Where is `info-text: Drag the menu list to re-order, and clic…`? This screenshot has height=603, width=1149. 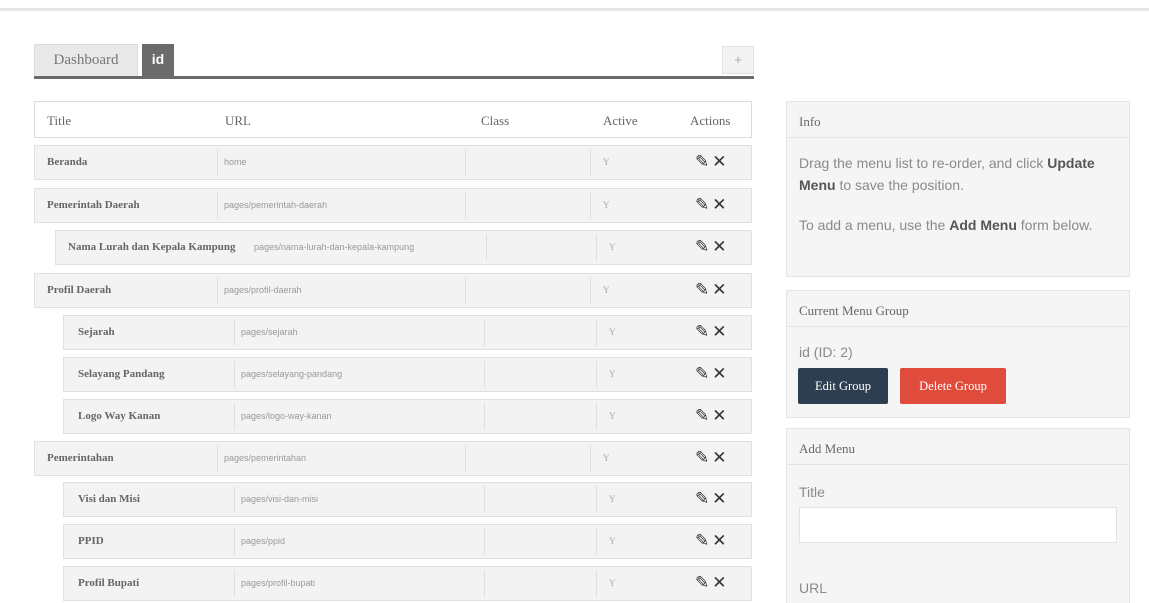
info-text: Drag the menu list to re-order, and clic… is located at coordinates (921, 163).